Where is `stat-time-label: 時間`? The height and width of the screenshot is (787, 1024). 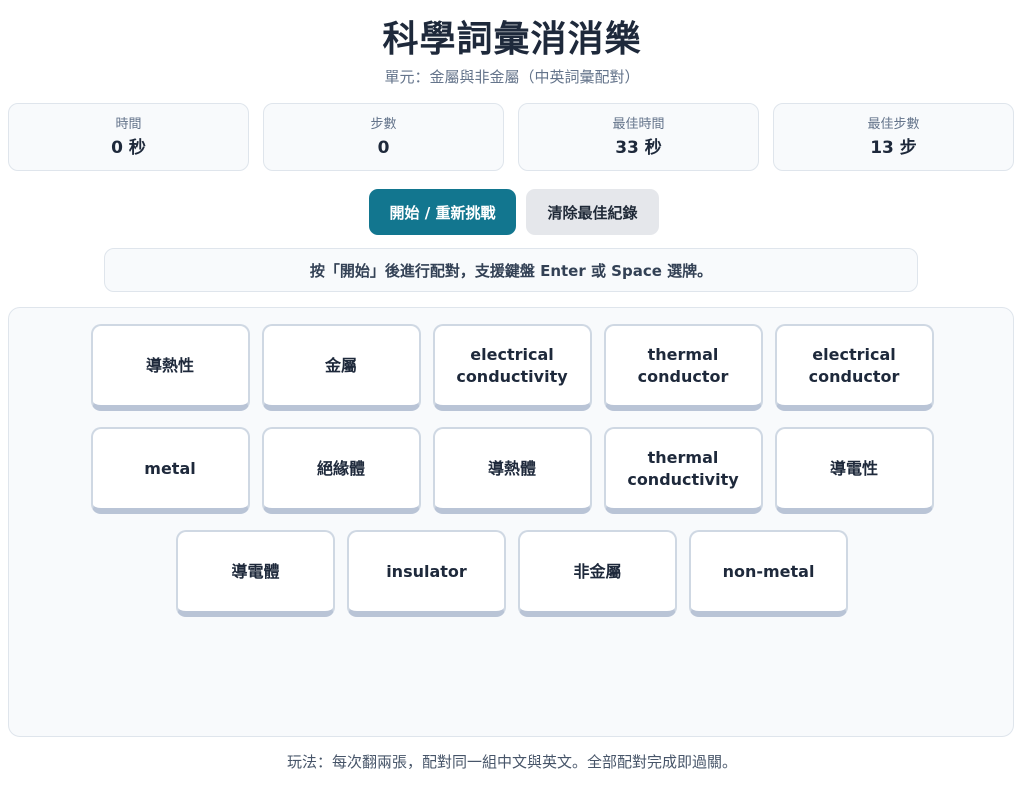
stat-time-label: 時間 is located at coordinates (128, 124).